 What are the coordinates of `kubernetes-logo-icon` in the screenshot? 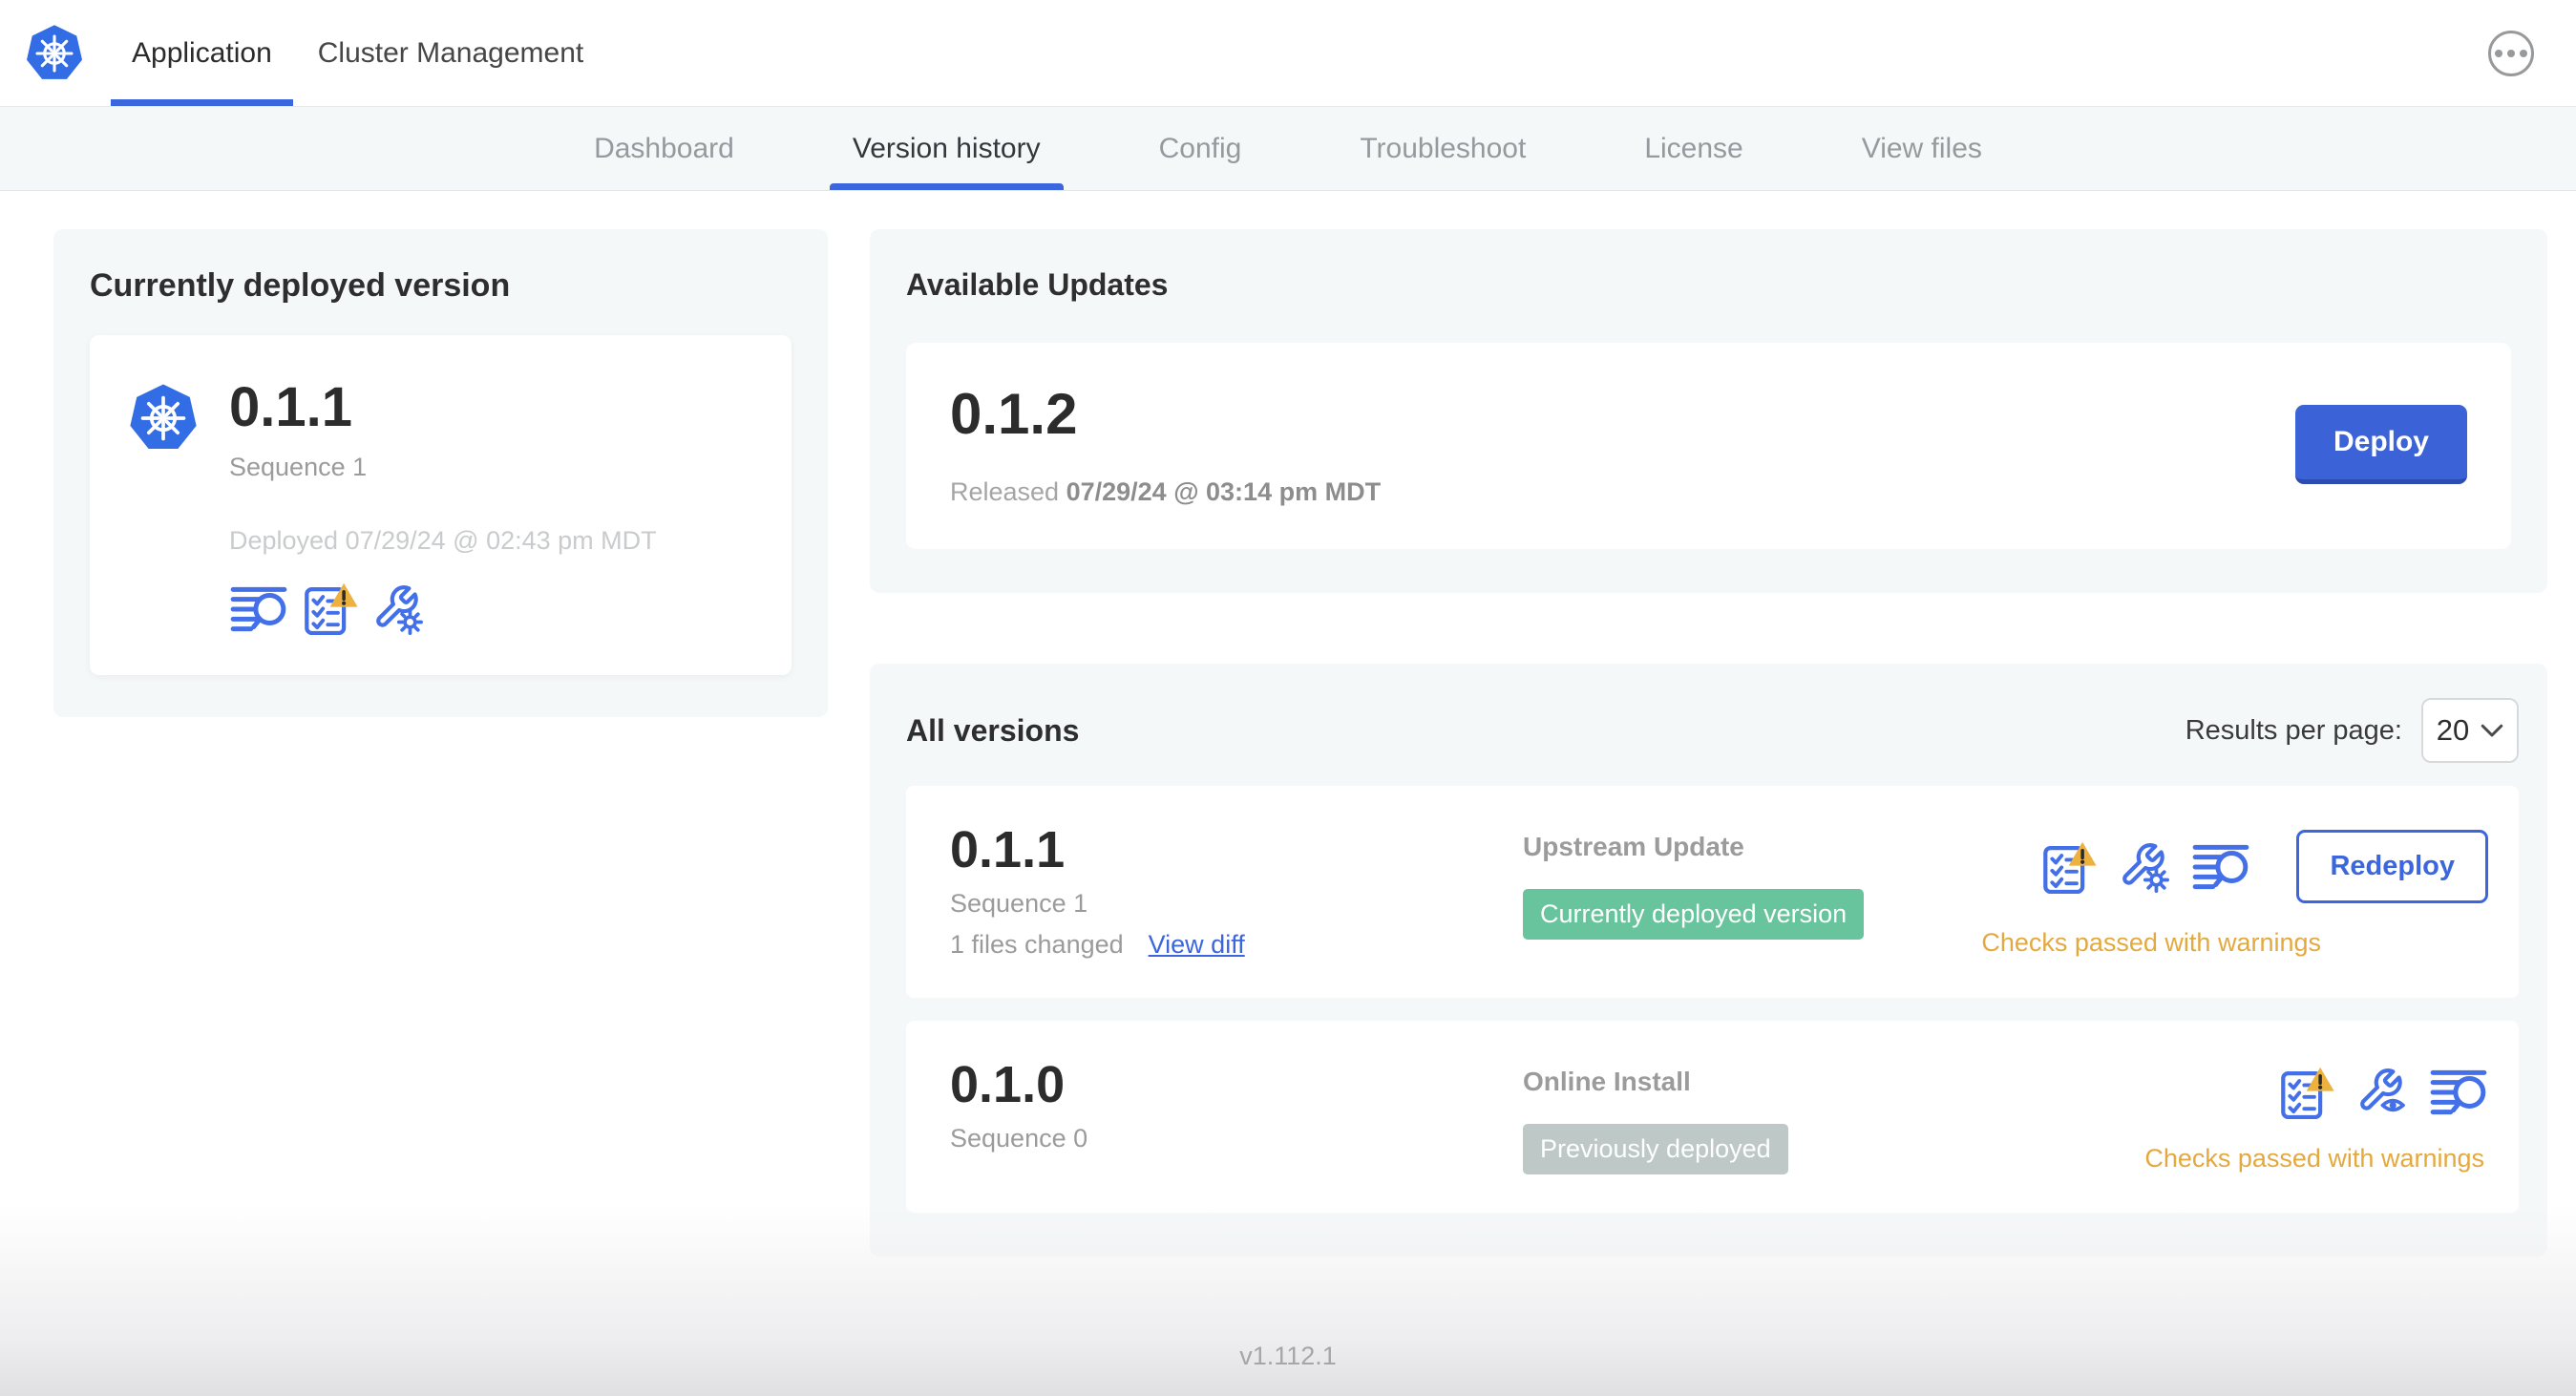 It's located at (54, 53).